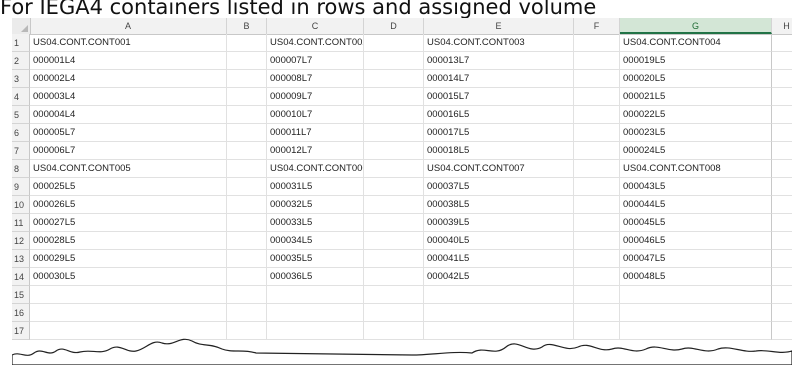  What do you see at coordinates (247, 277) in the screenshot?
I see `cell-b14` at bounding box center [247, 277].